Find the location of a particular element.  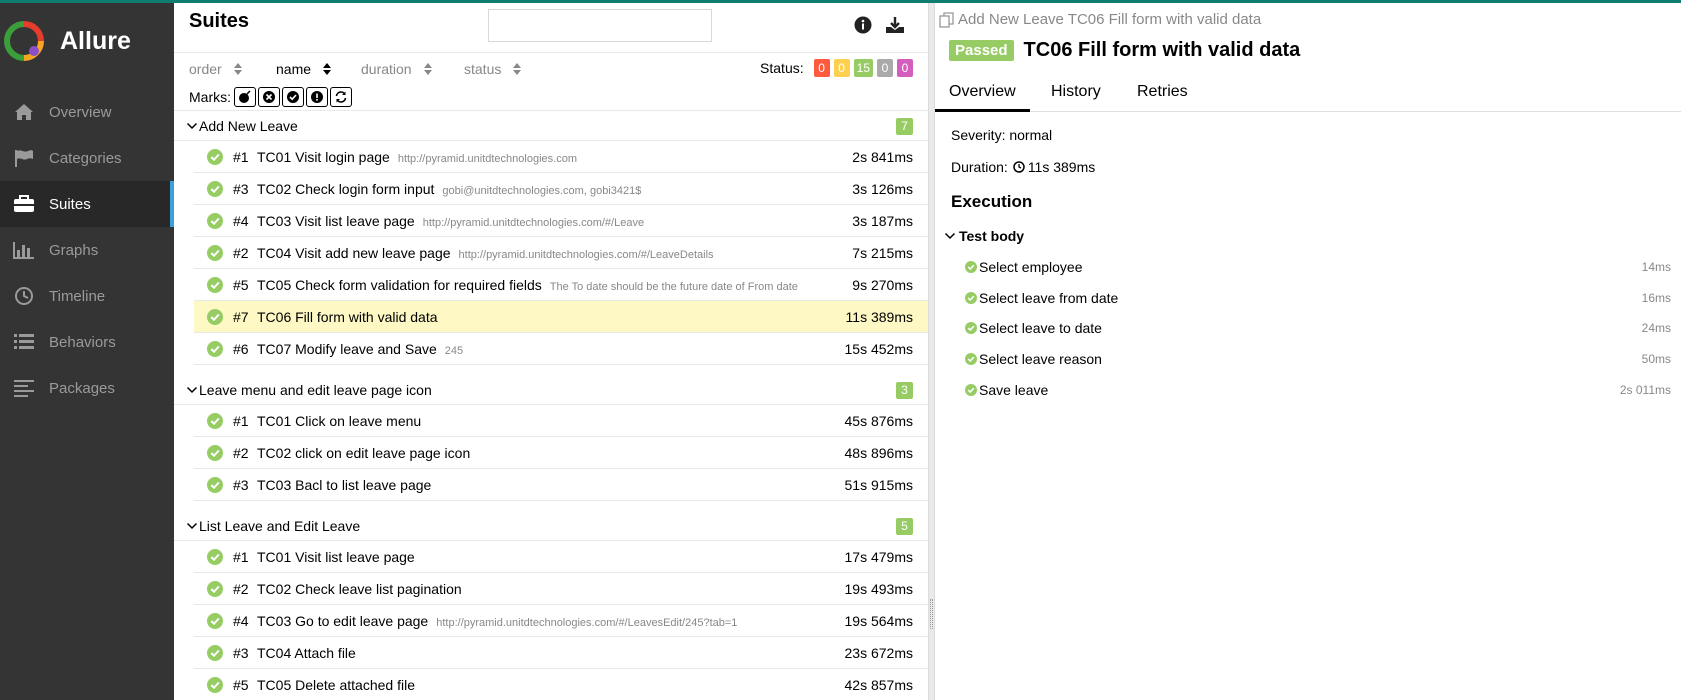

sidebar-item-behaviors: Behaviors is located at coordinates (87, 342).